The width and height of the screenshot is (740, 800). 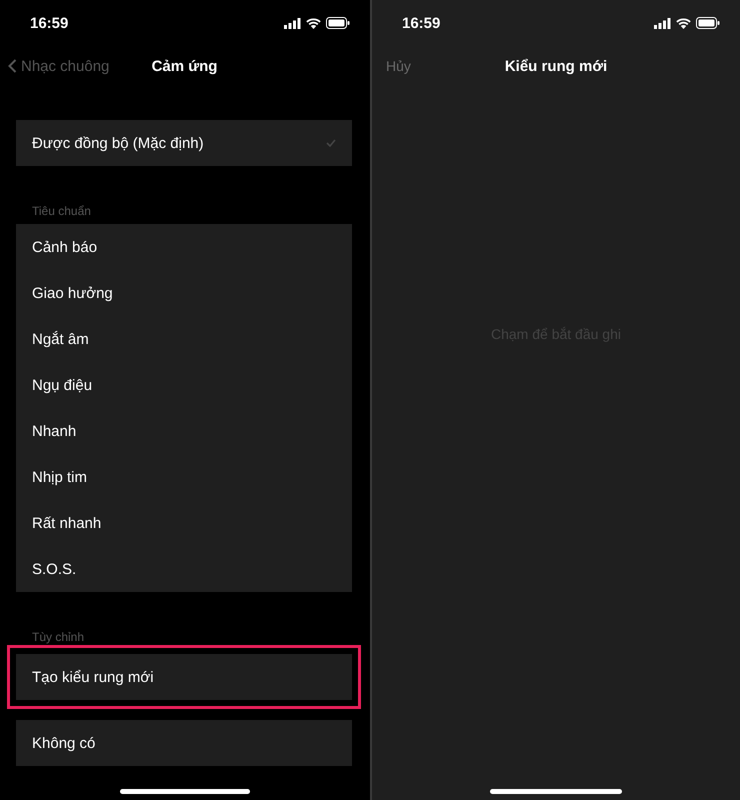 What do you see at coordinates (12, 66) in the screenshot?
I see `chevron-left-icon` at bounding box center [12, 66].